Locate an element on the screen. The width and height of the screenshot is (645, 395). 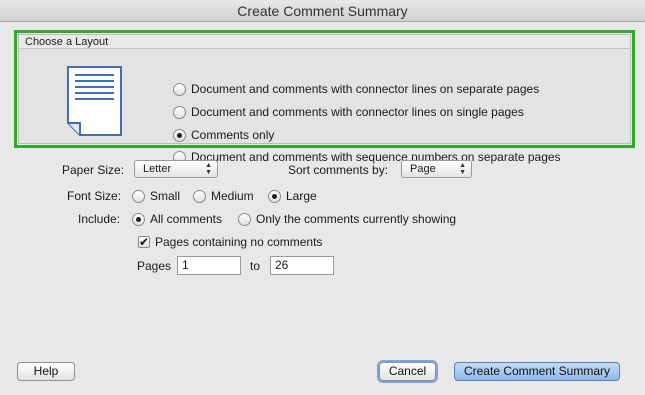
paper-size-value: Letter is located at coordinates (157, 169).